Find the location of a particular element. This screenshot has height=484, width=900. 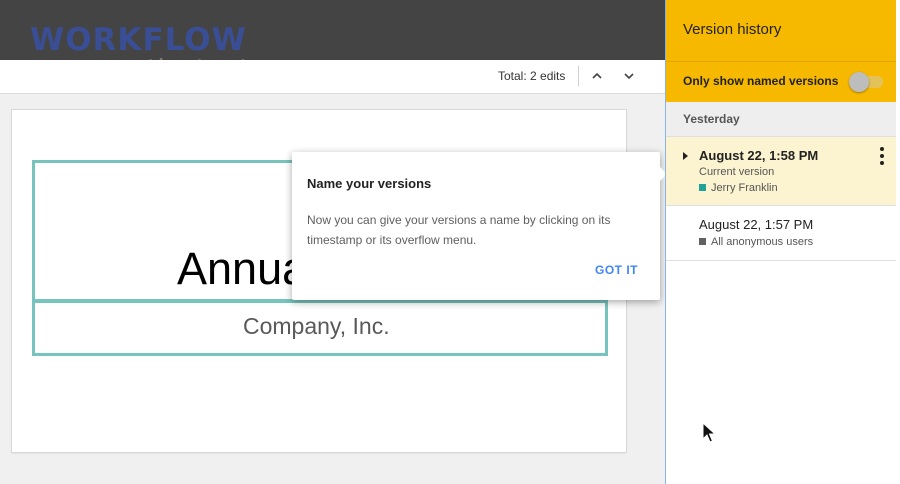

named-versions-toggle-label: Only show named versions is located at coordinates (761, 81).